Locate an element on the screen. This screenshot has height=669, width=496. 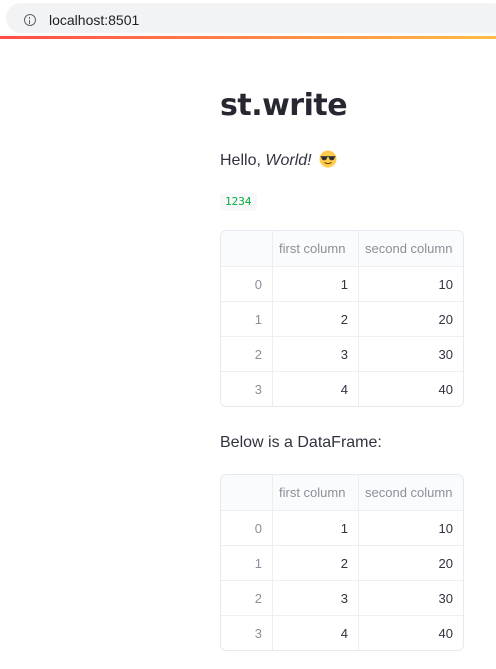
hello-text: Hello, World! is located at coordinates (278, 160).